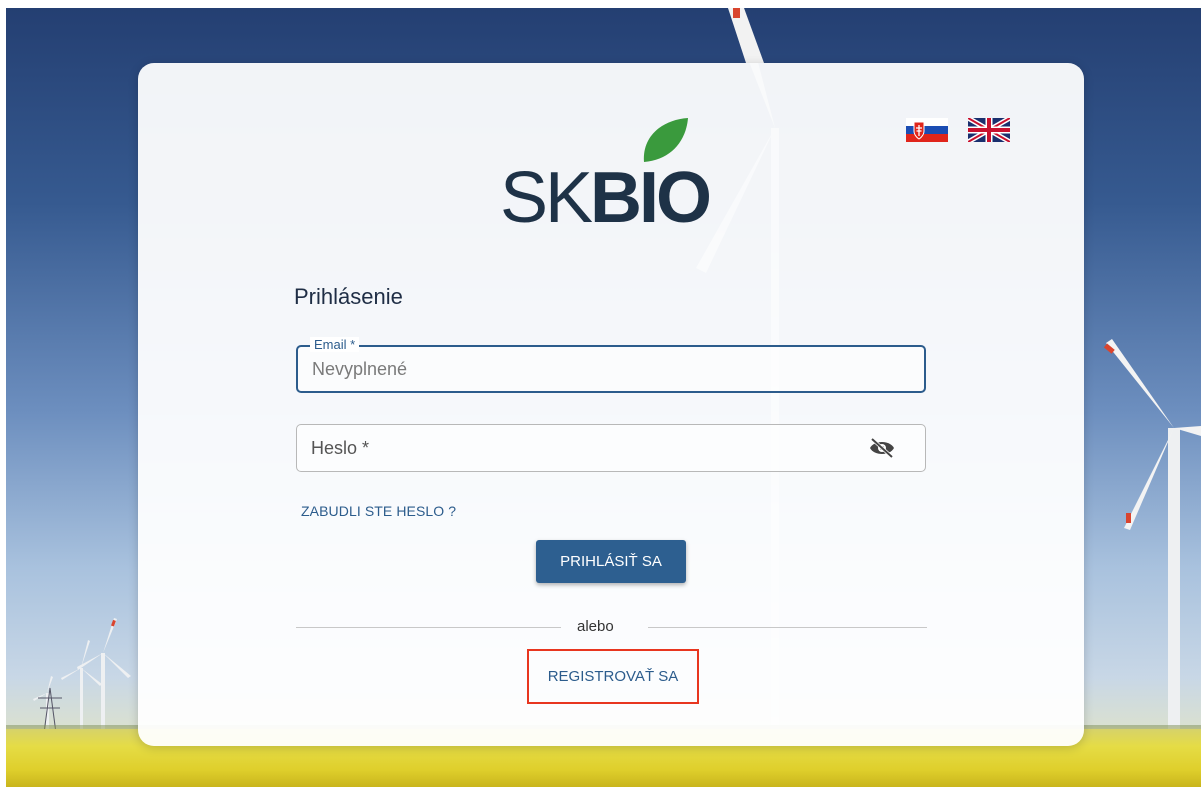  I want to click on skbio-logo: SKBIO, so click(615, 176).